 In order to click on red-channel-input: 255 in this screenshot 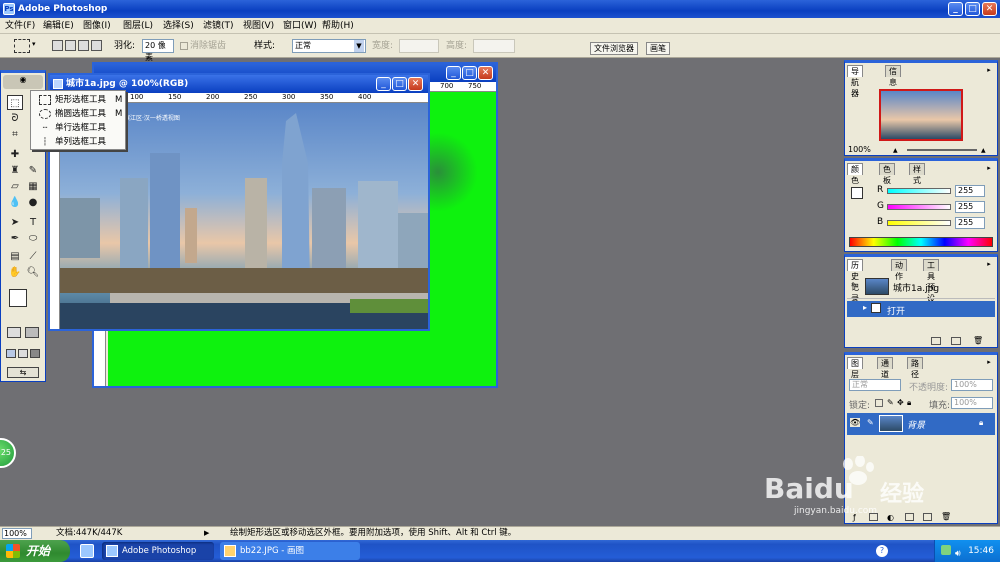, I will do `click(970, 191)`.